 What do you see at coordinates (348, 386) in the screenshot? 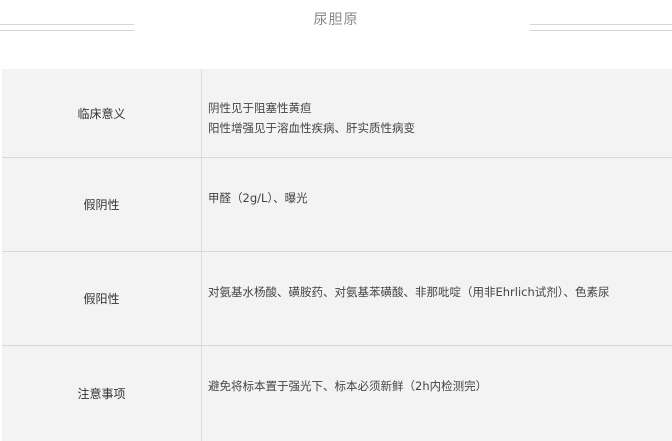
I see `content-line: 避免将标本置于强光下、标本必须新鲜（2h内检测完）` at bounding box center [348, 386].